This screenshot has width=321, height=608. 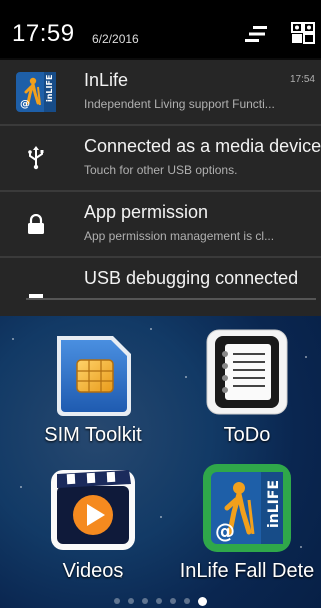 What do you see at coordinates (303, 33) in the screenshot?
I see `profile-icon` at bounding box center [303, 33].